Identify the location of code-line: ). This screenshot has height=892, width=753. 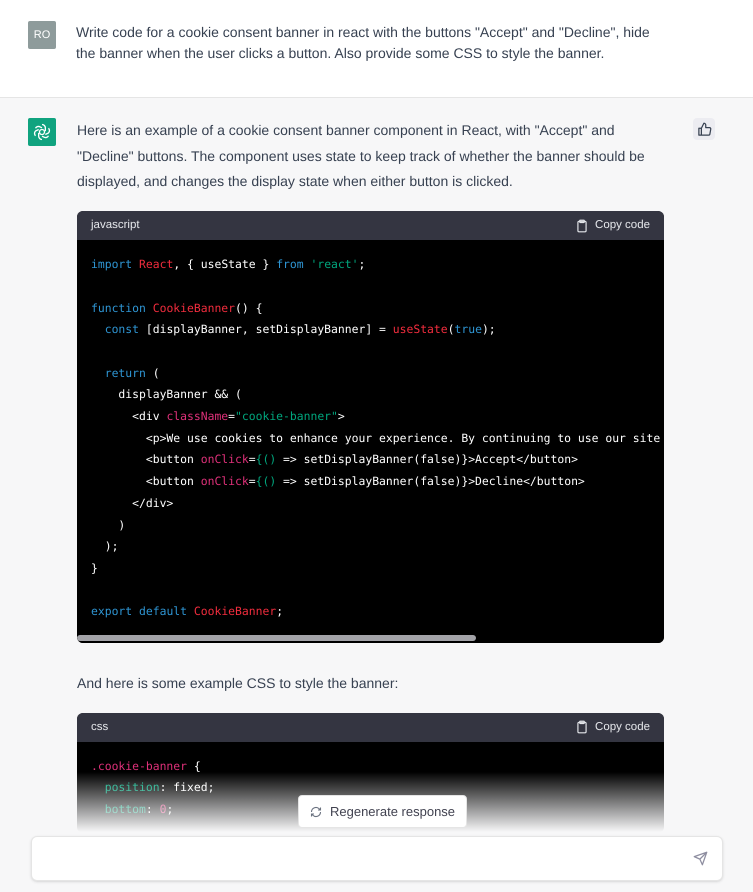
(121, 525).